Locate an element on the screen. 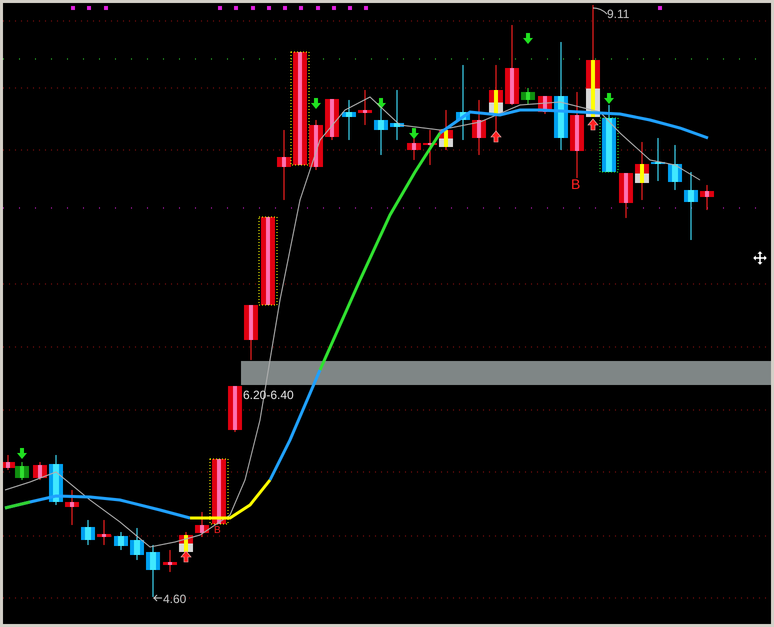 Image resolution: width=774 pixels, height=627 pixels. move-cursor-icon is located at coordinates (760, 258).